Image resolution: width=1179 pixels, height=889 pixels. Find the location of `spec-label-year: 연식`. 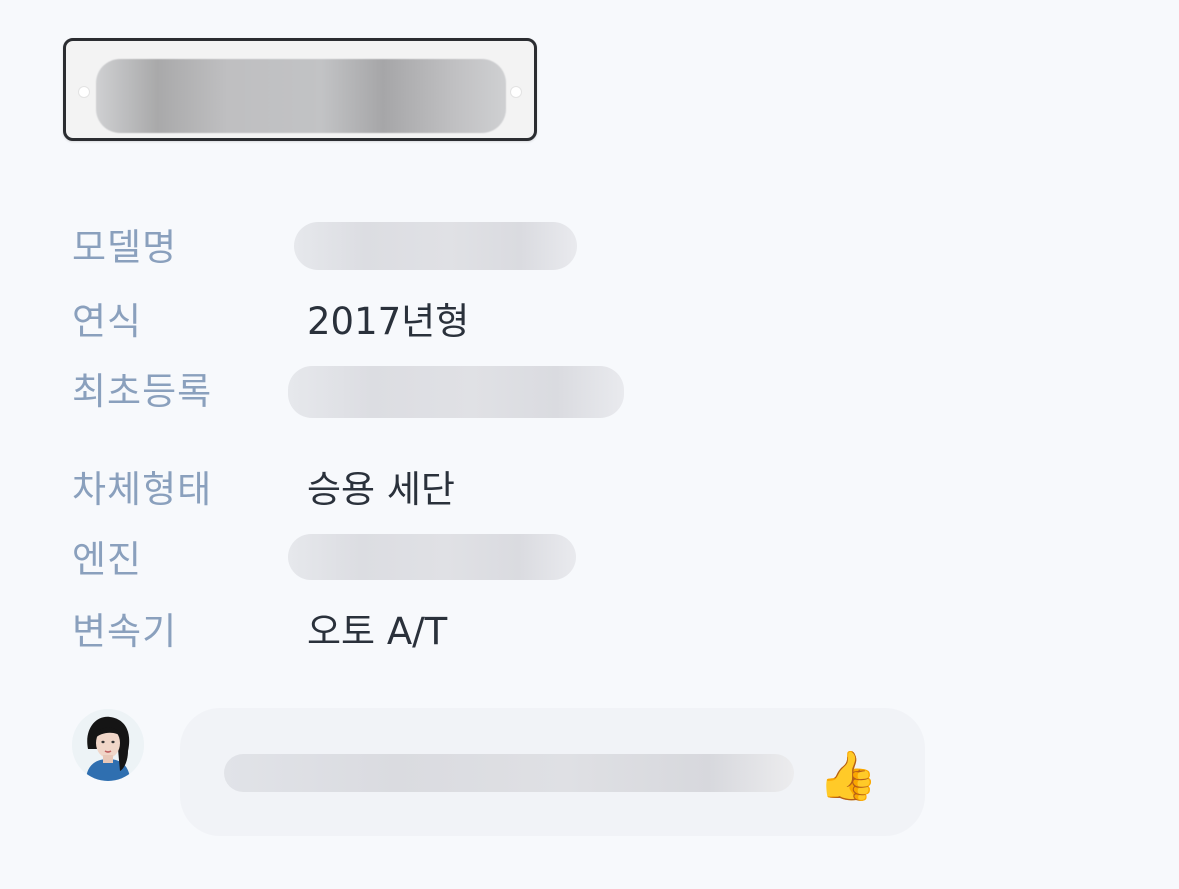

spec-label-year: 연식 is located at coordinates (107, 321).